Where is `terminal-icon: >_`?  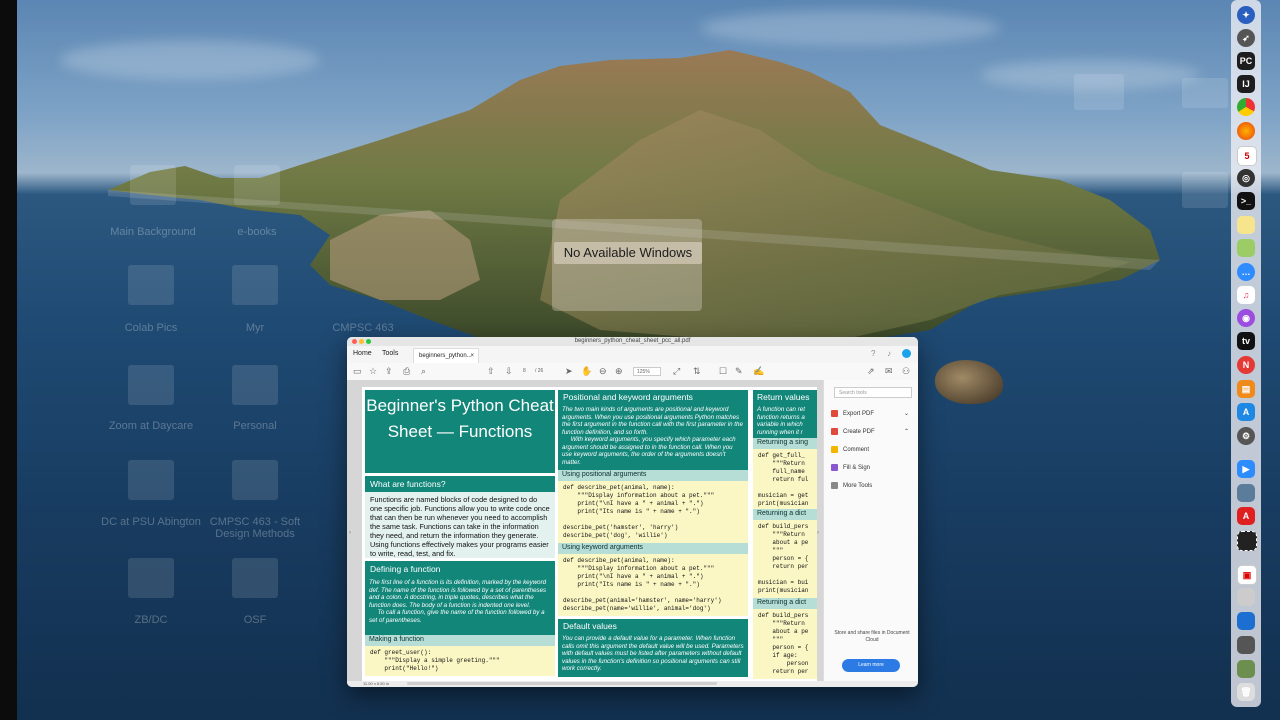
terminal-icon: >_ is located at coordinates (1246, 201).